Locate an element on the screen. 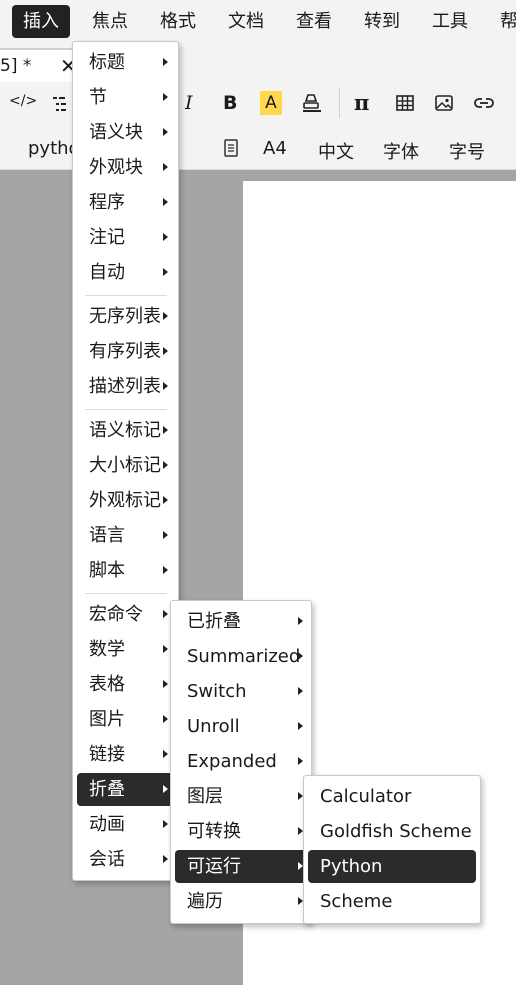 Image resolution: width=516 pixels, height=985 pixels. menu-tools: 工具 is located at coordinates (450, 21).